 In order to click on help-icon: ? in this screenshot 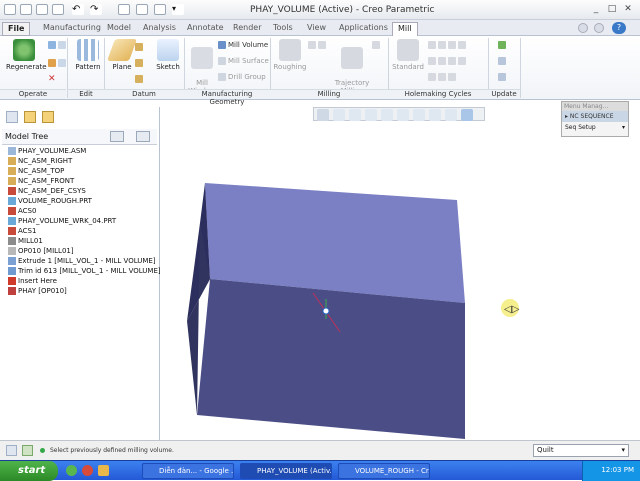, I will do `click(619, 28)`.